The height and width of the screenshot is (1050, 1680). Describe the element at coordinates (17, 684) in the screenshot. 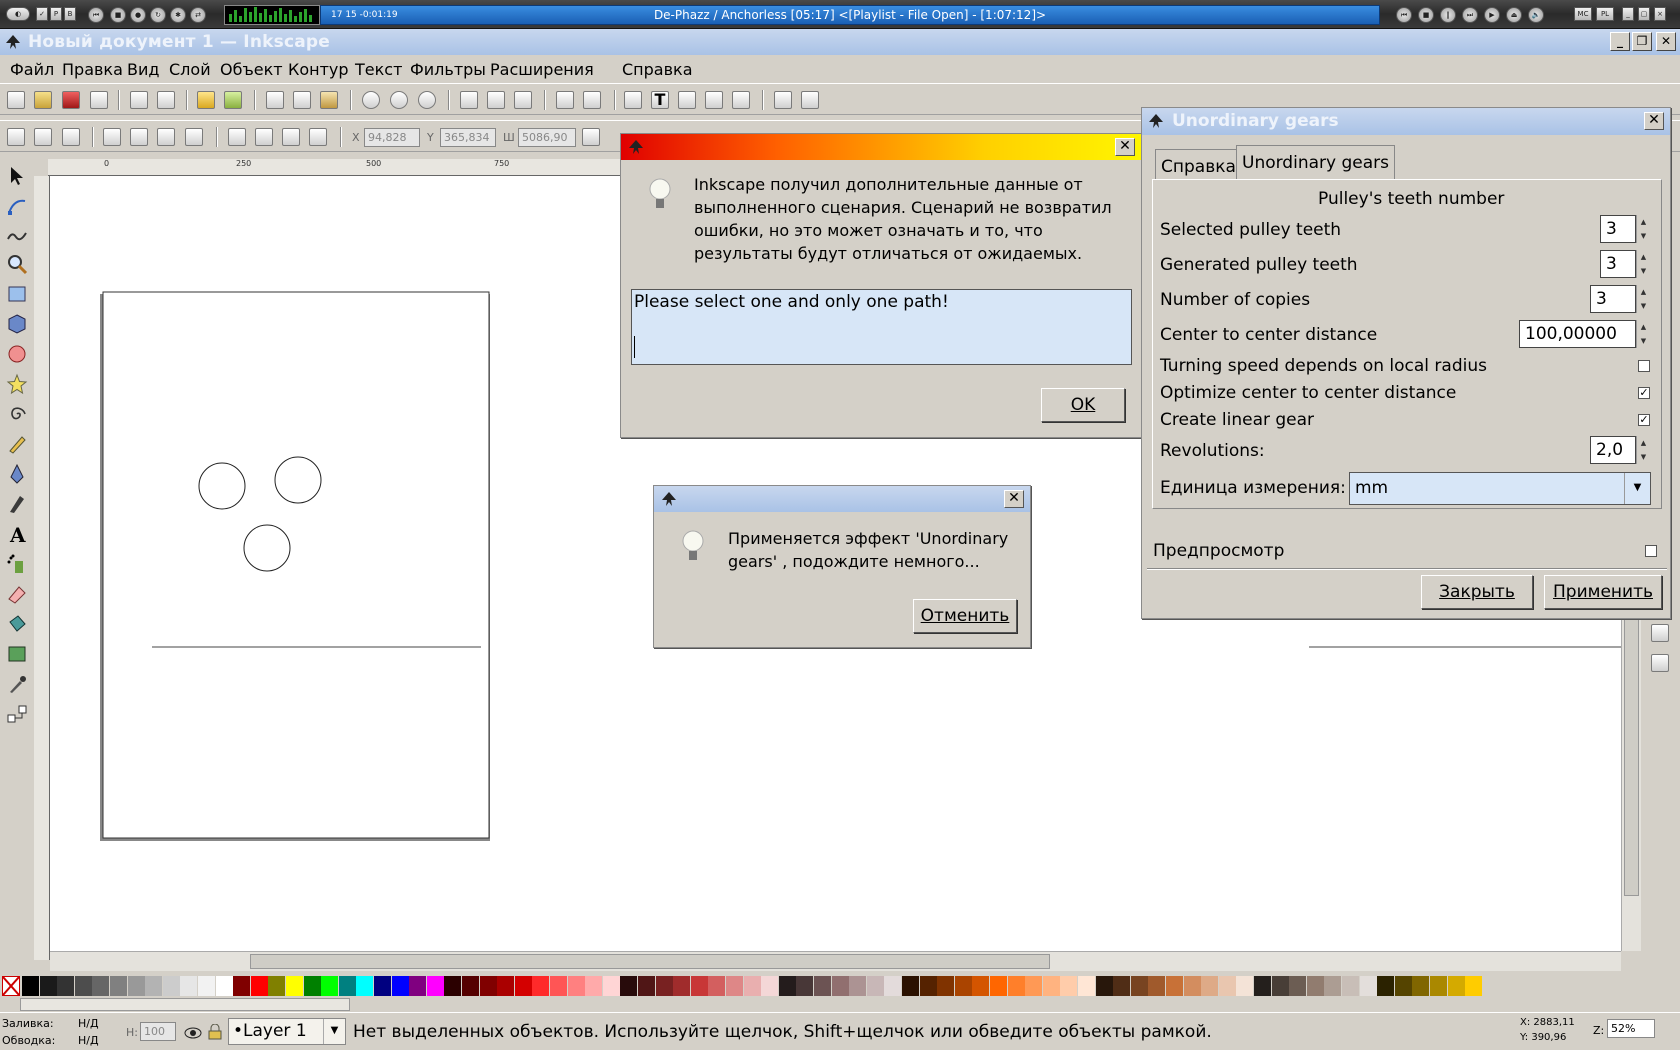

I see `dropper-tool-icon` at that location.